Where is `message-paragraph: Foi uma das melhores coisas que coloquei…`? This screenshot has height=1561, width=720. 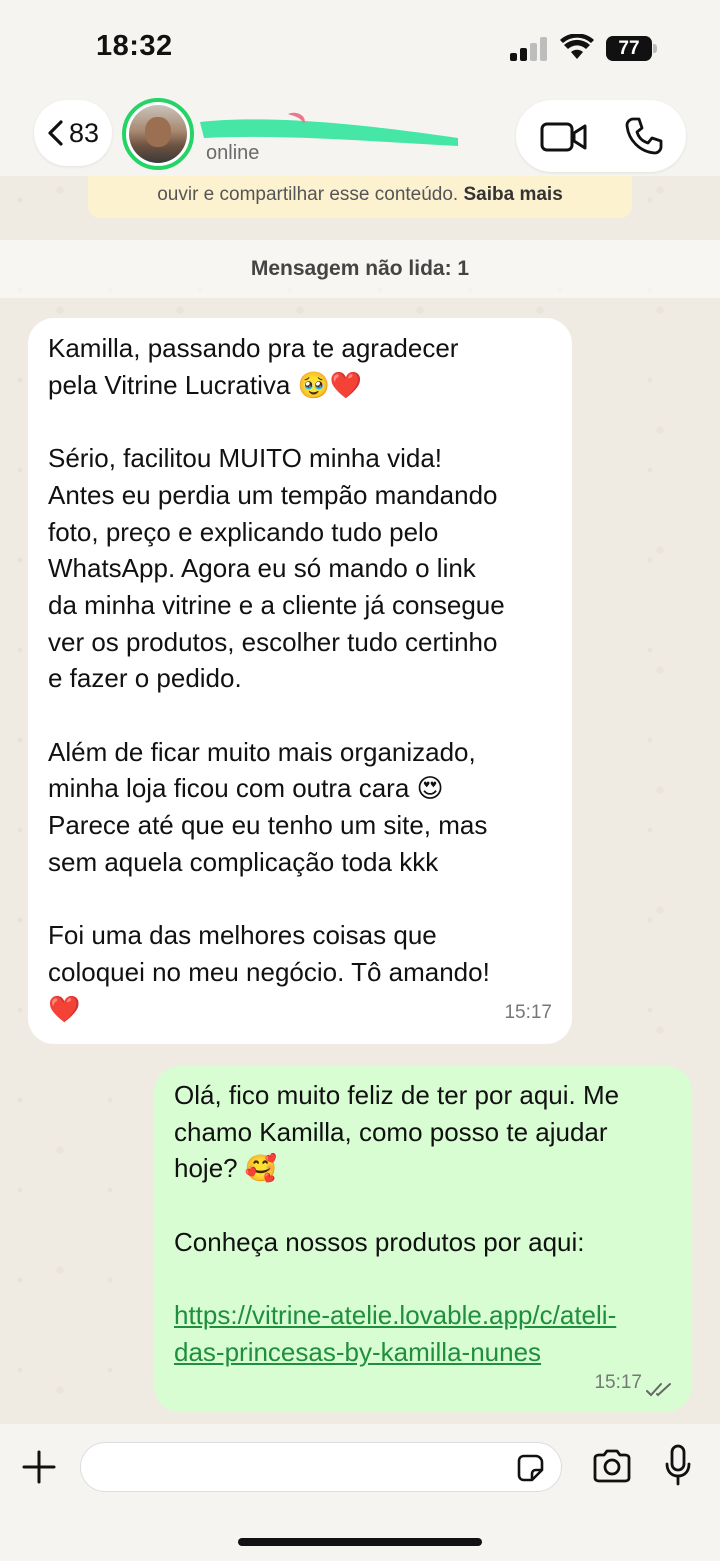 message-paragraph: Foi uma das melhores coisas que coloquei… is located at coordinates (269, 972).